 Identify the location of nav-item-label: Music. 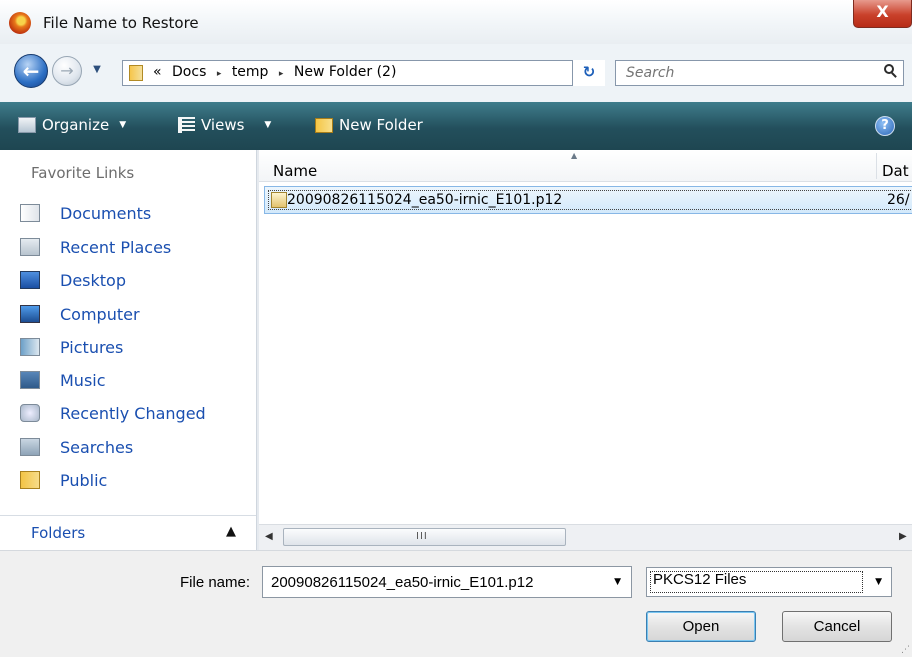
(83, 380).